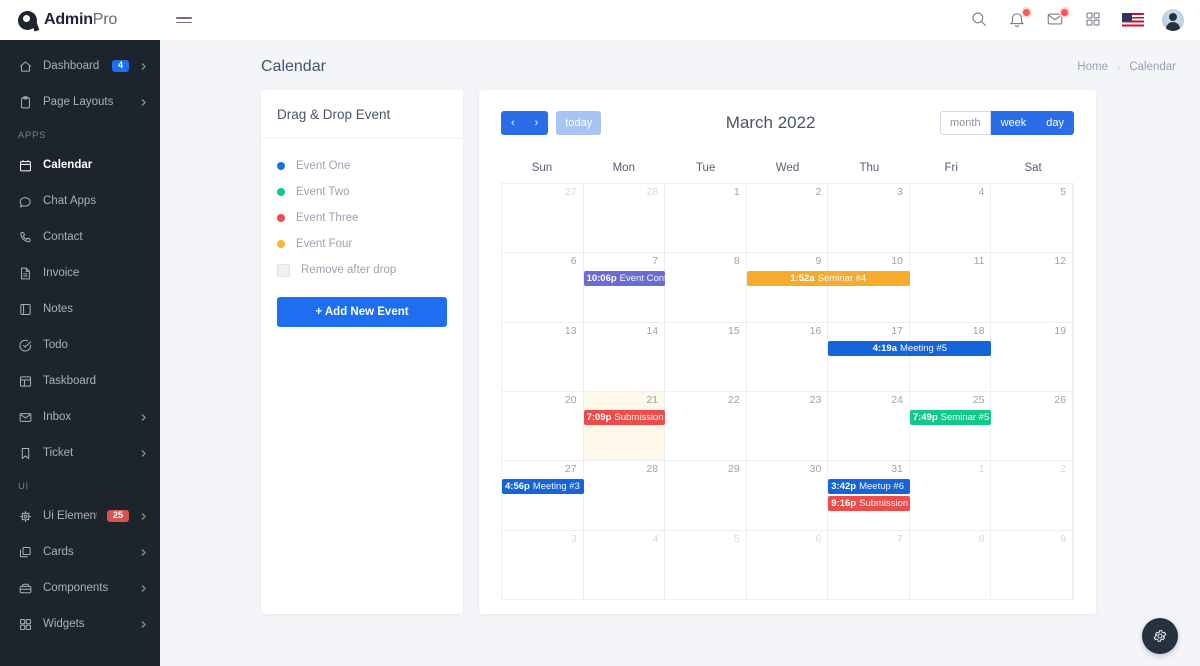 The image size is (1200, 666). I want to click on calendar-view-day: day, so click(1055, 123).